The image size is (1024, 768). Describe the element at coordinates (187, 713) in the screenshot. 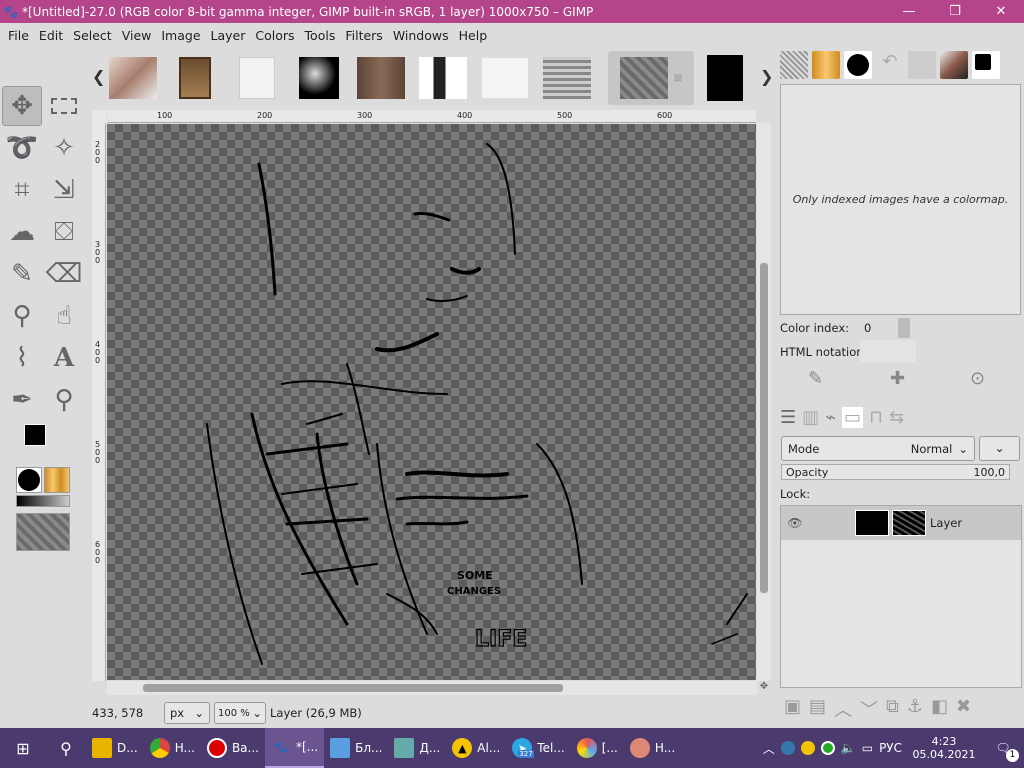

I see `unit-select: px ⌄` at that location.